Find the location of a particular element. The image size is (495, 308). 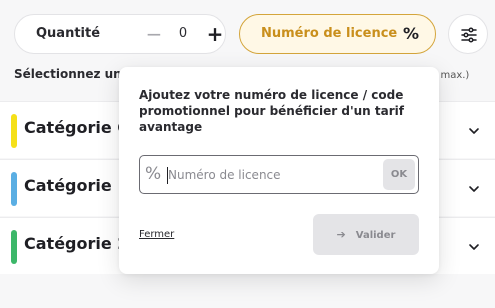

increase-button: + is located at coordinates (215, 34).